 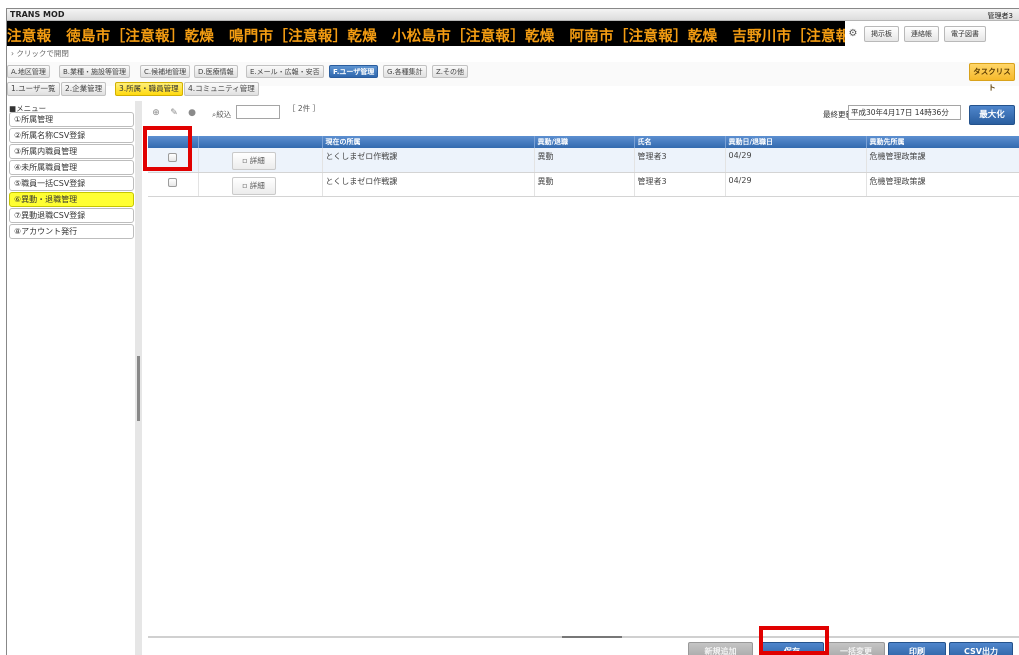 I want to click on subtab-affiliation-staff: 3.所属・職員管理, so click(x=149, y=89).